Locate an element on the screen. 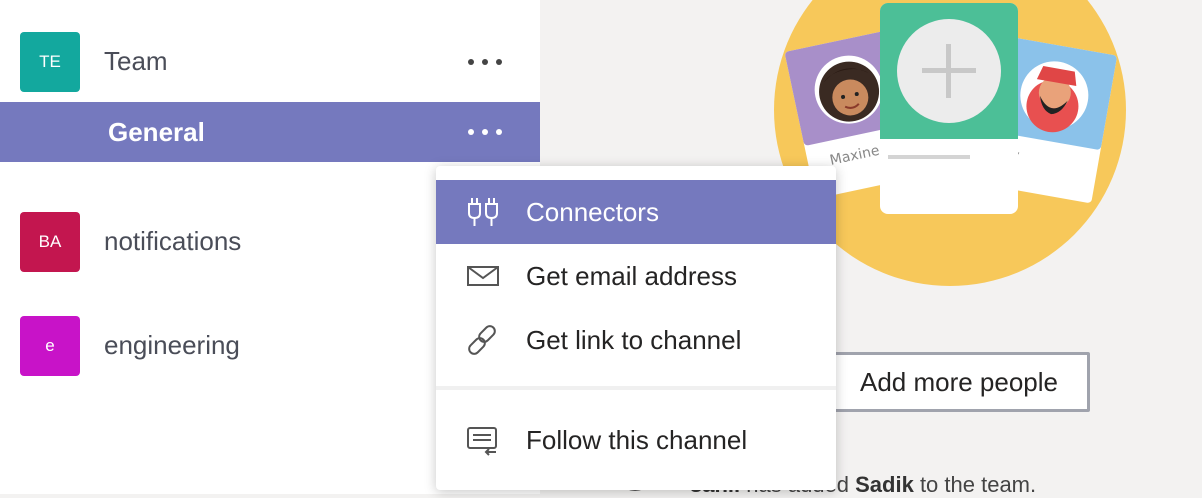 Image resolution: width=1202 pixels, height=498 pixels. channel-more-options-button is located at coordinates (485, 132).